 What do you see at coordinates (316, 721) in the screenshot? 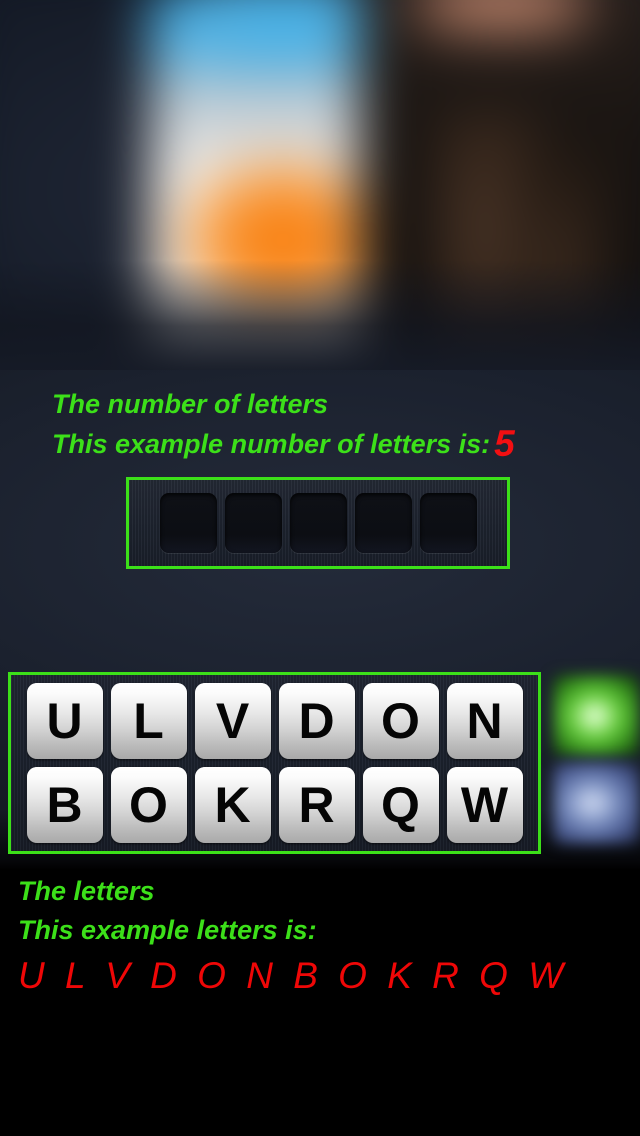
I see `letter-tile: D` at bounding box center [316, 721].